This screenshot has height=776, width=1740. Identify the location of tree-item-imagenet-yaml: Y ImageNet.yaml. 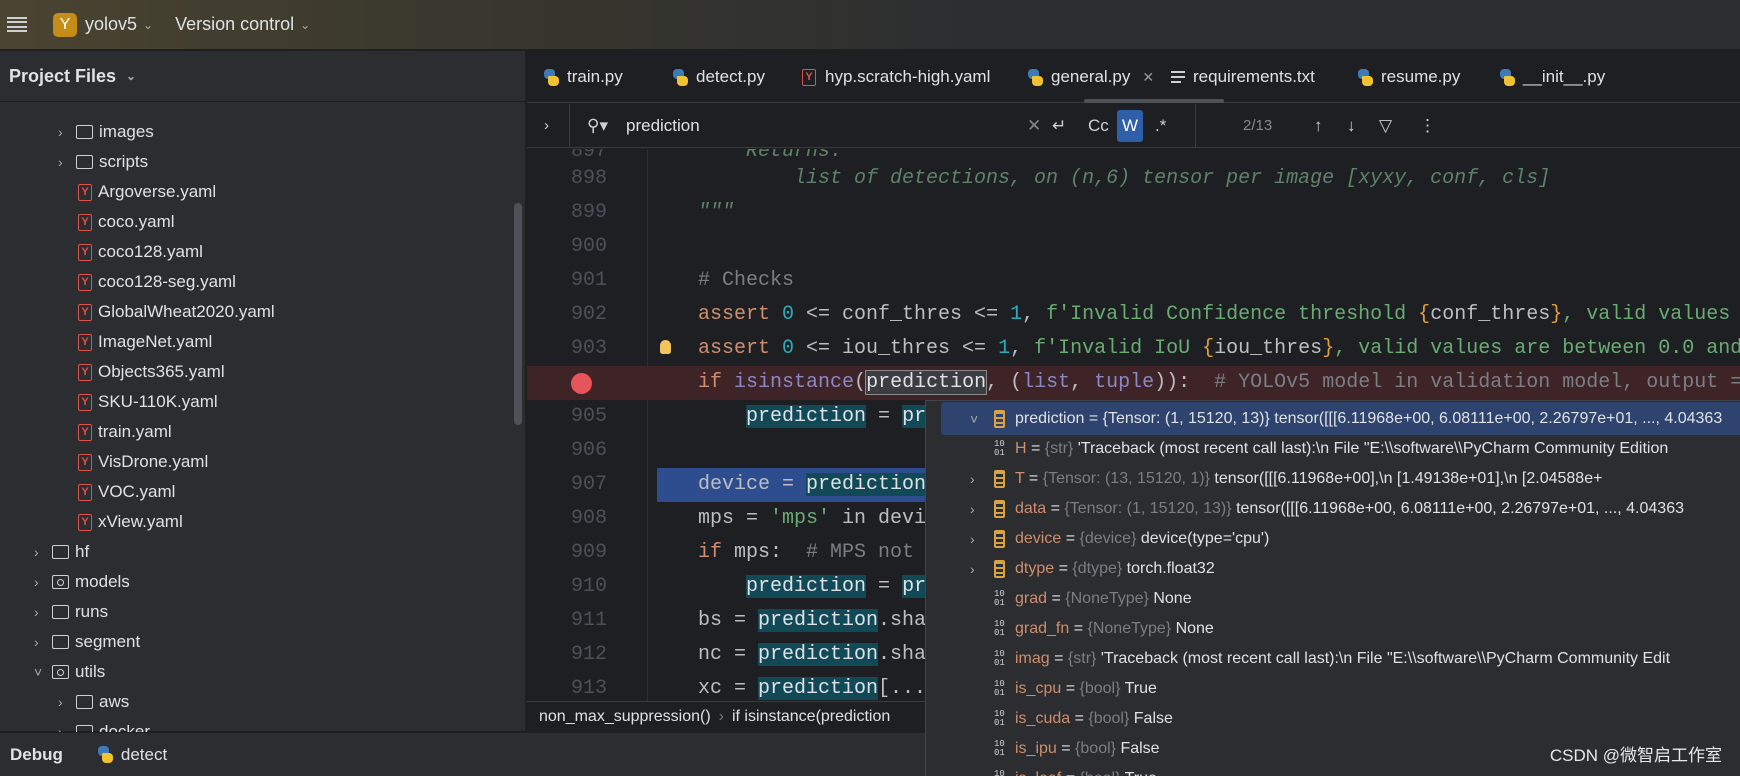
(145, 342).